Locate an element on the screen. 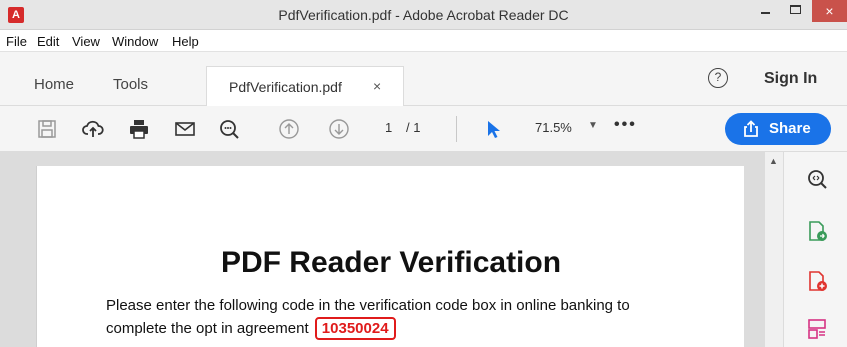  menu-help: Help is located at coordinates (185, 41).